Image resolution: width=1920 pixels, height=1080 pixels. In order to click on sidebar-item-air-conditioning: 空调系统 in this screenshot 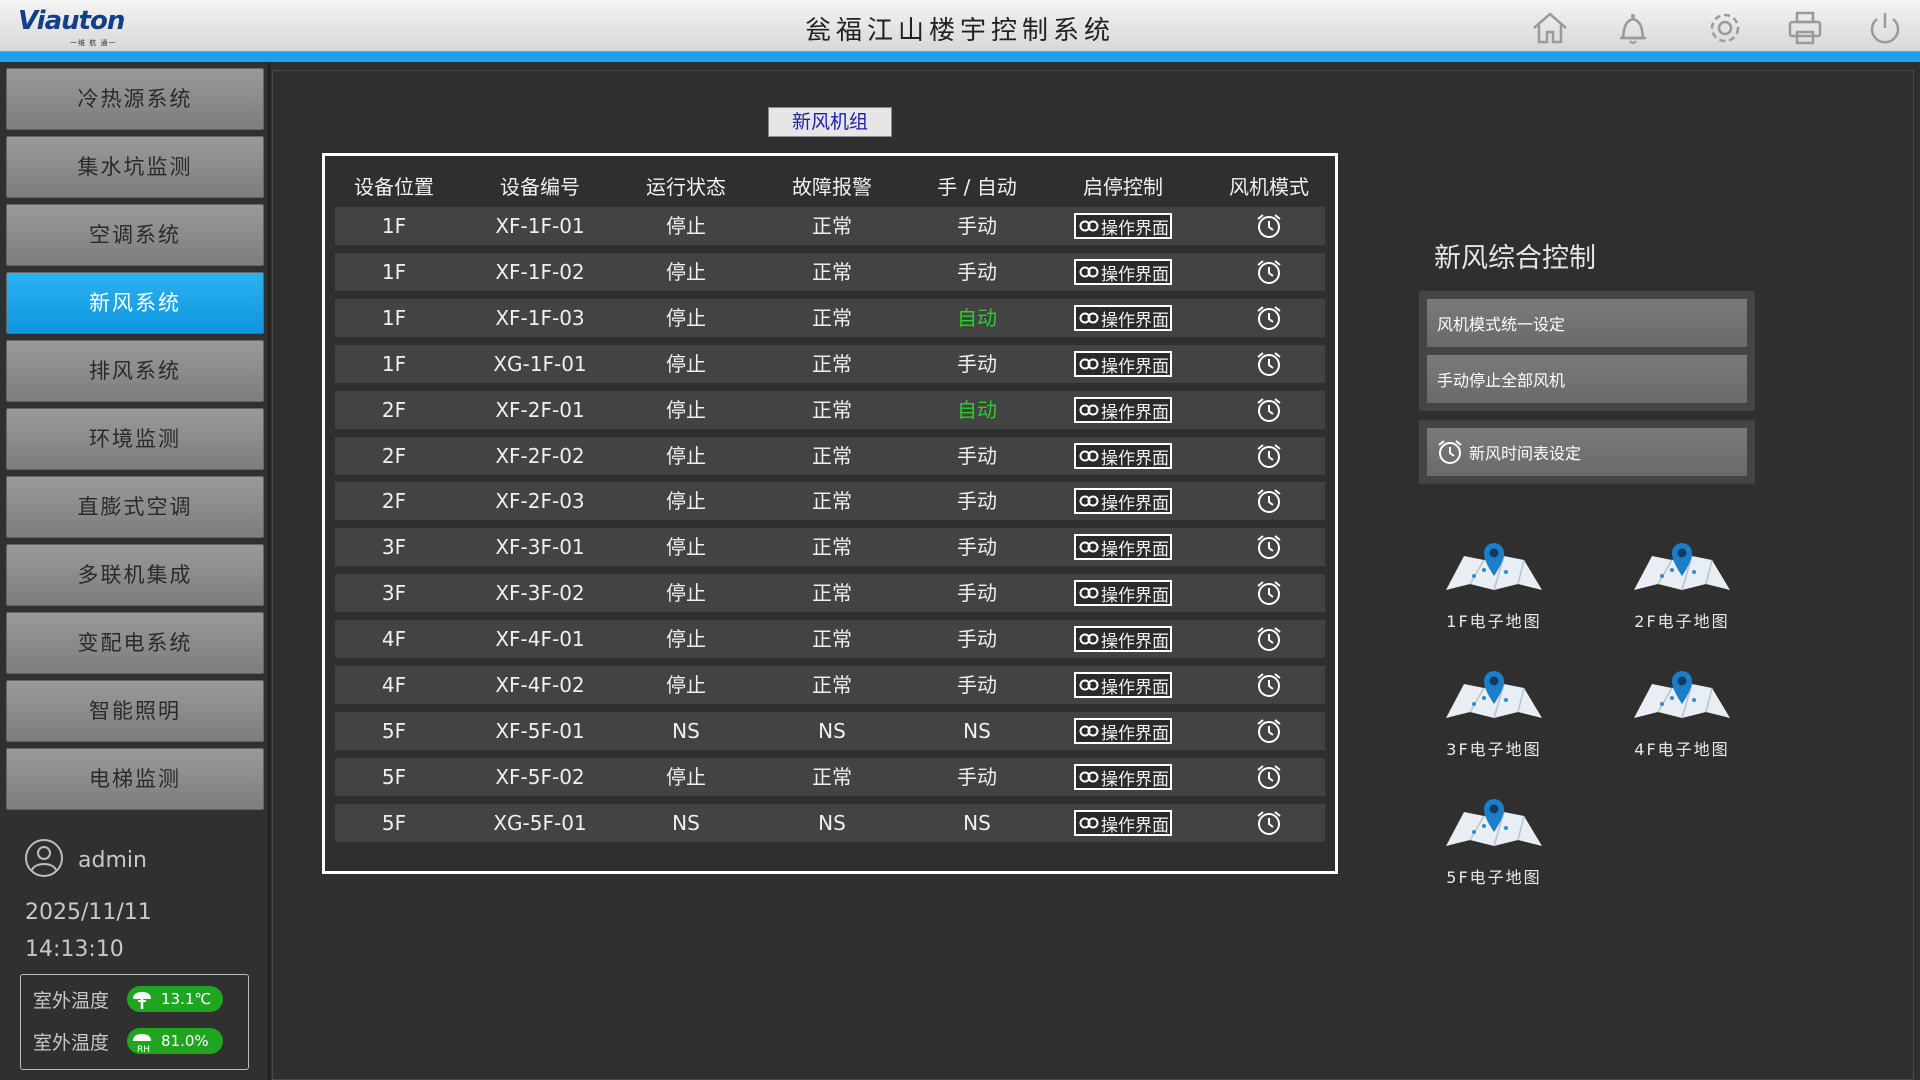, I will do `click(135, 235)`.